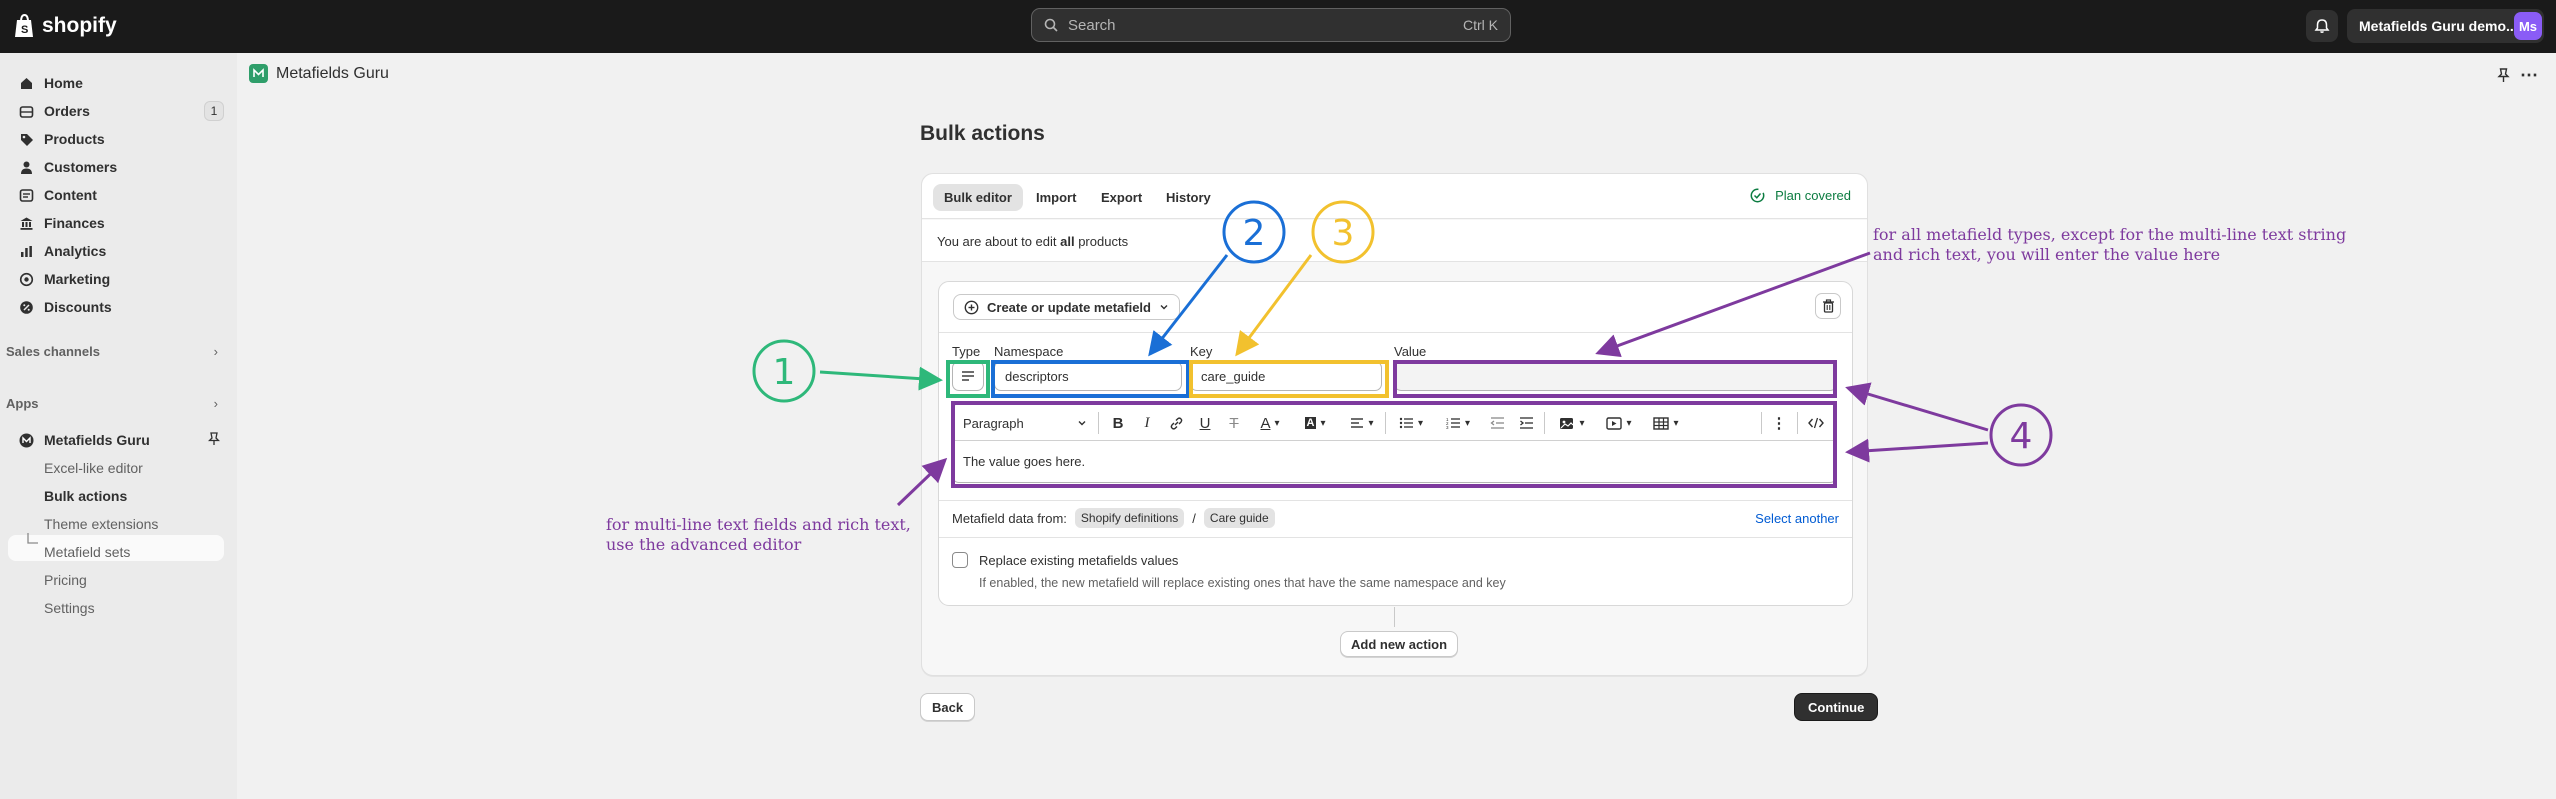 This screenshot has width=2556, height=799. What do you see at coordinates (117, 279) in the screenshot?
I see `sidebar-item-marketing: Marketing` at bounding box center [117, 279].